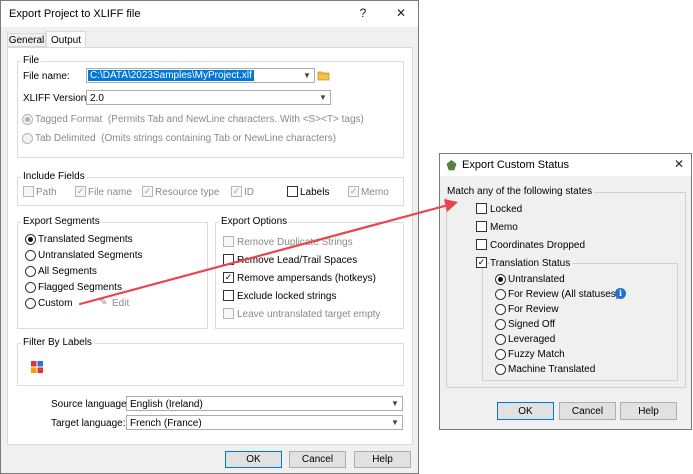 The width and height of the screenshot is (693, 474). Describe the element at coordinates (147, 191) in the screenshot. I see `resource-type-checkbox: ✓` at that location.